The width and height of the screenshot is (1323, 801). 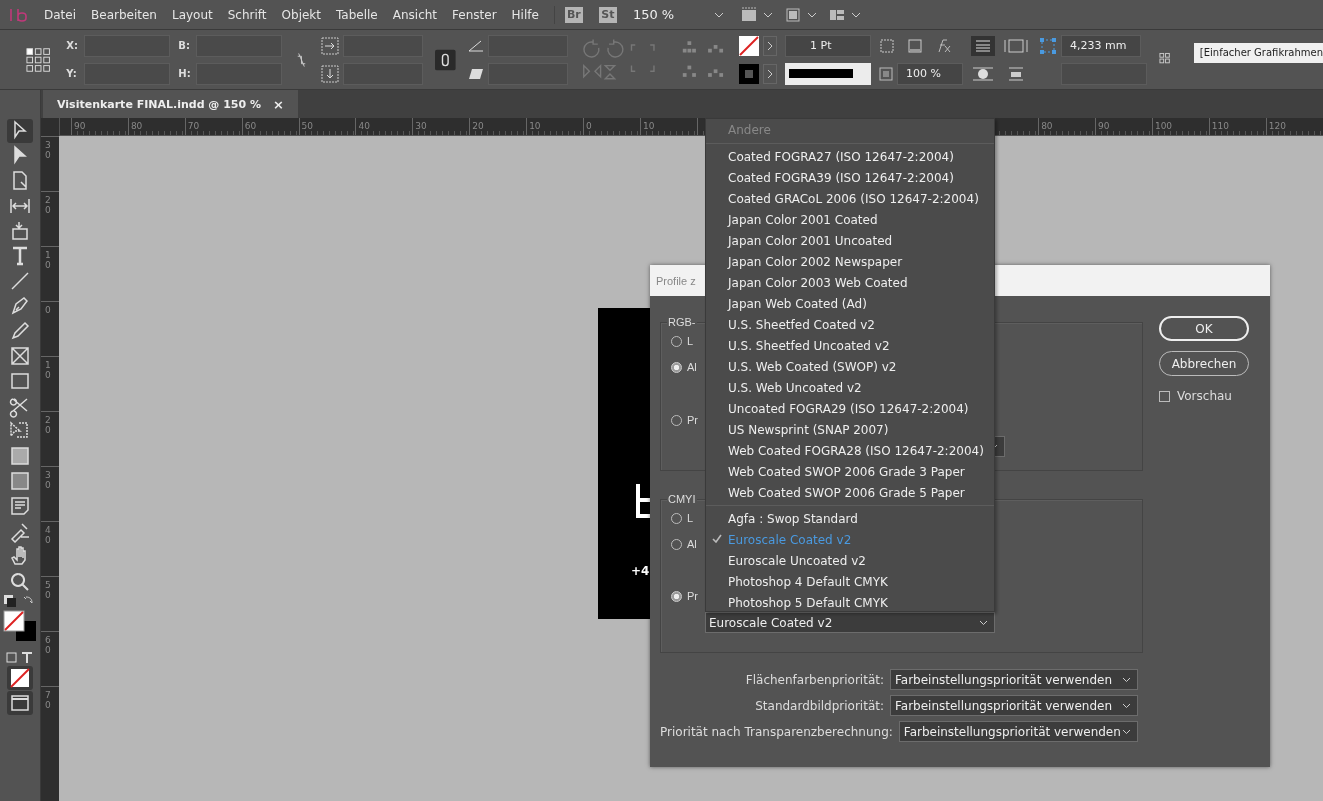 What do you see at coordinates (60, 14) in the screenshot?
I see `menu-item: Datei` at bounding box center [60, 14].